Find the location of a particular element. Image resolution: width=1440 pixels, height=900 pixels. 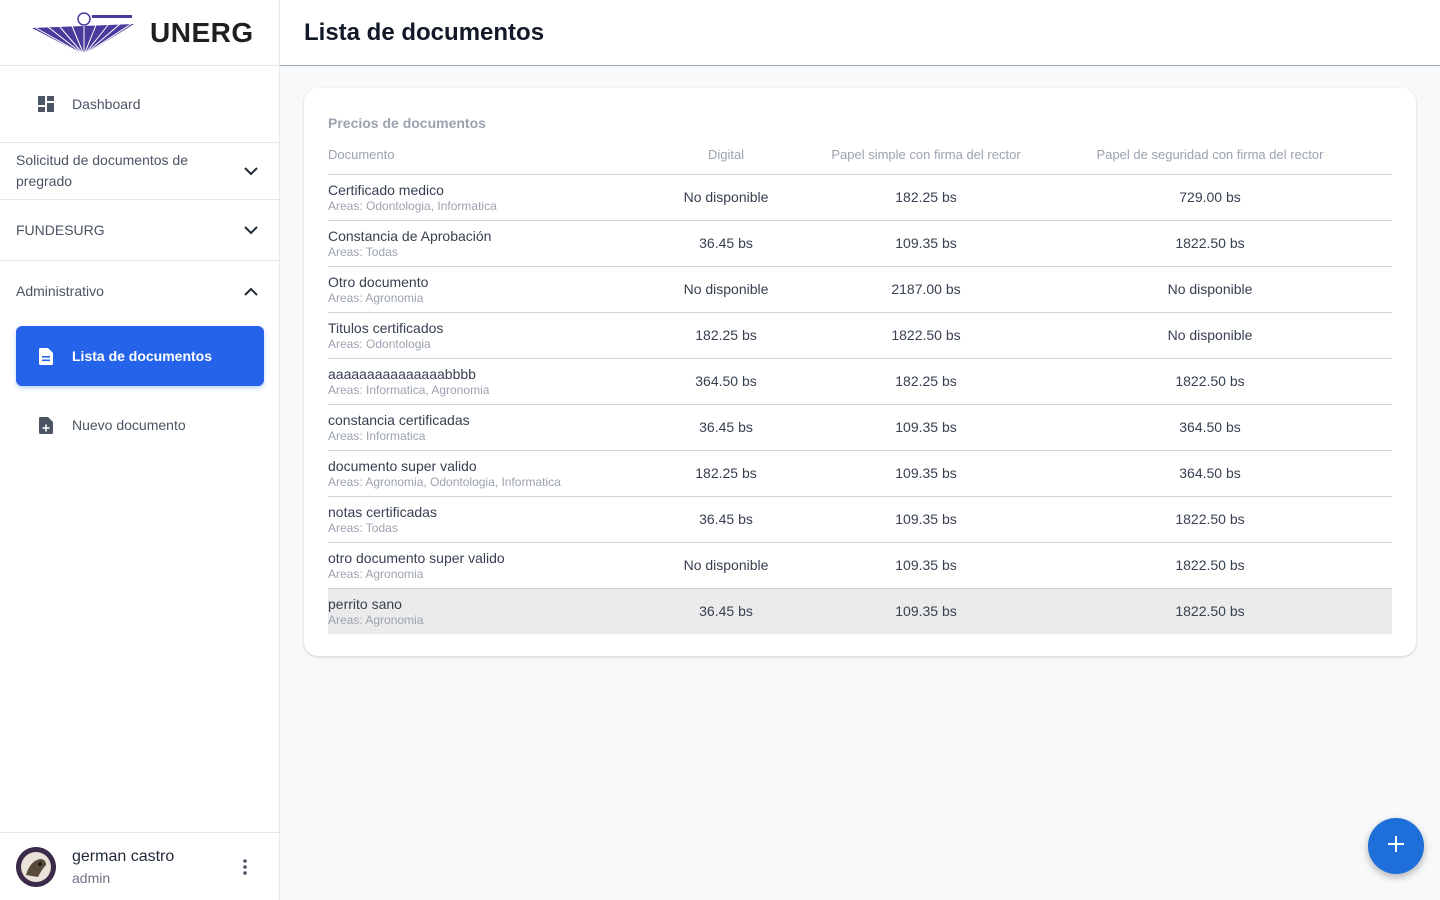

document-name: otro documento super valido is located at coordinates (416, 557).